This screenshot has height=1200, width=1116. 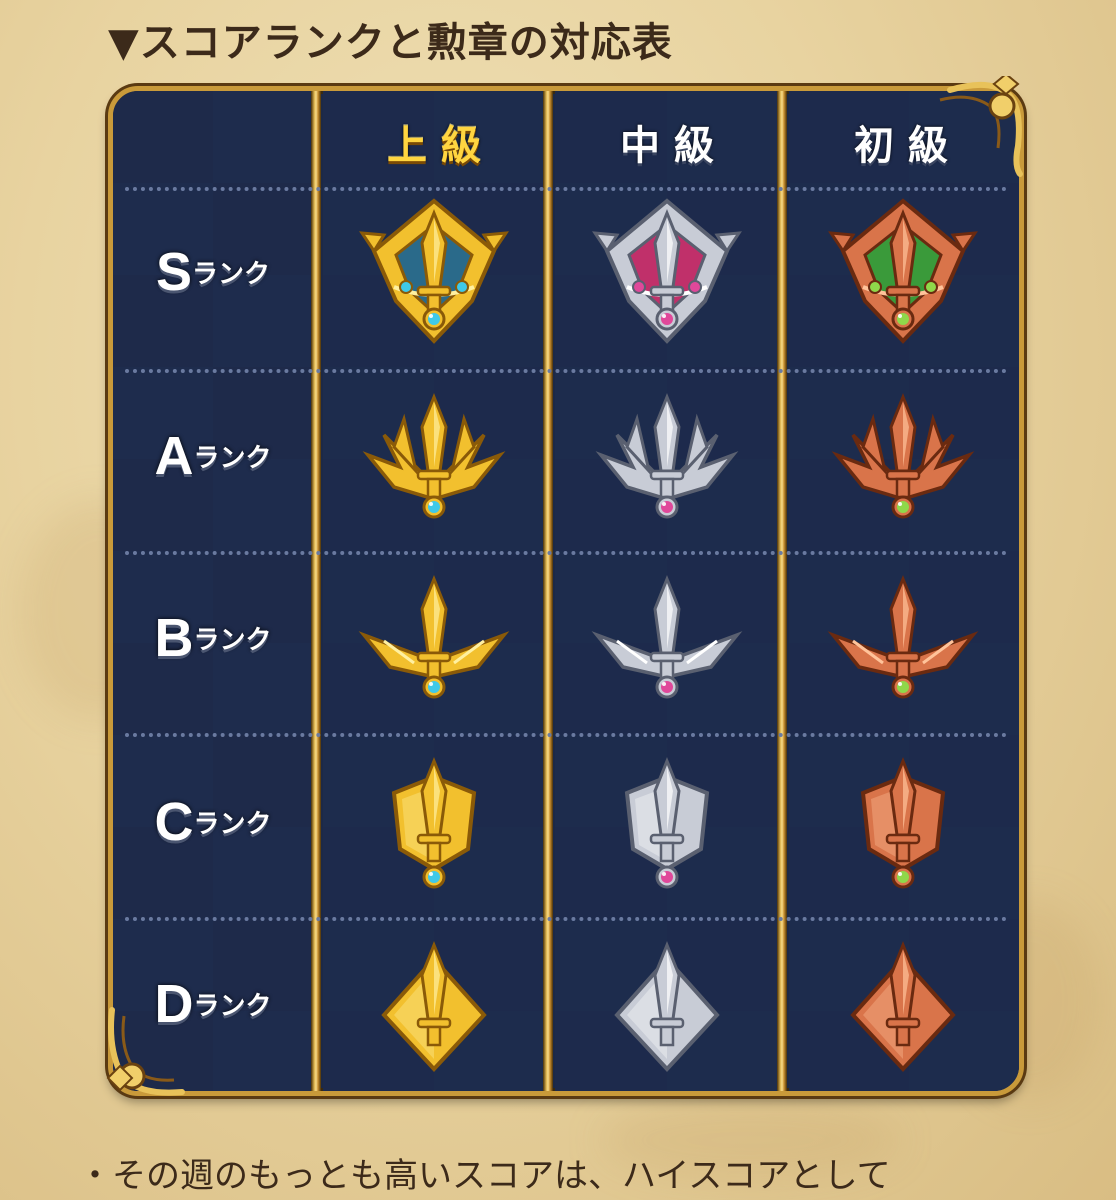 I want to click on medal-d-rank-bronze, so click(x=903, y=1006).